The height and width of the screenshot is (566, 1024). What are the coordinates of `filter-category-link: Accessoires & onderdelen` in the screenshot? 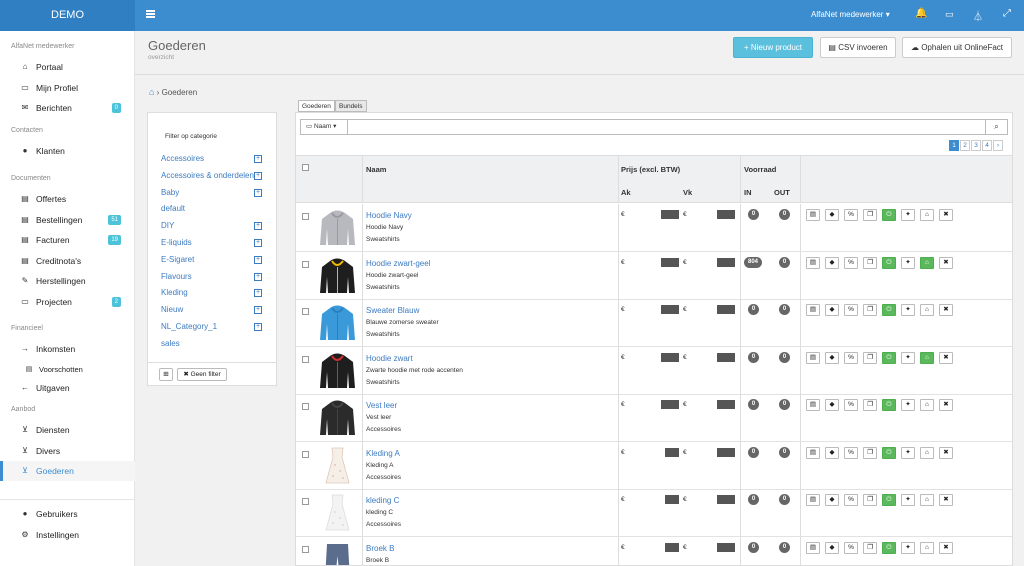 It's located at (207, 175).